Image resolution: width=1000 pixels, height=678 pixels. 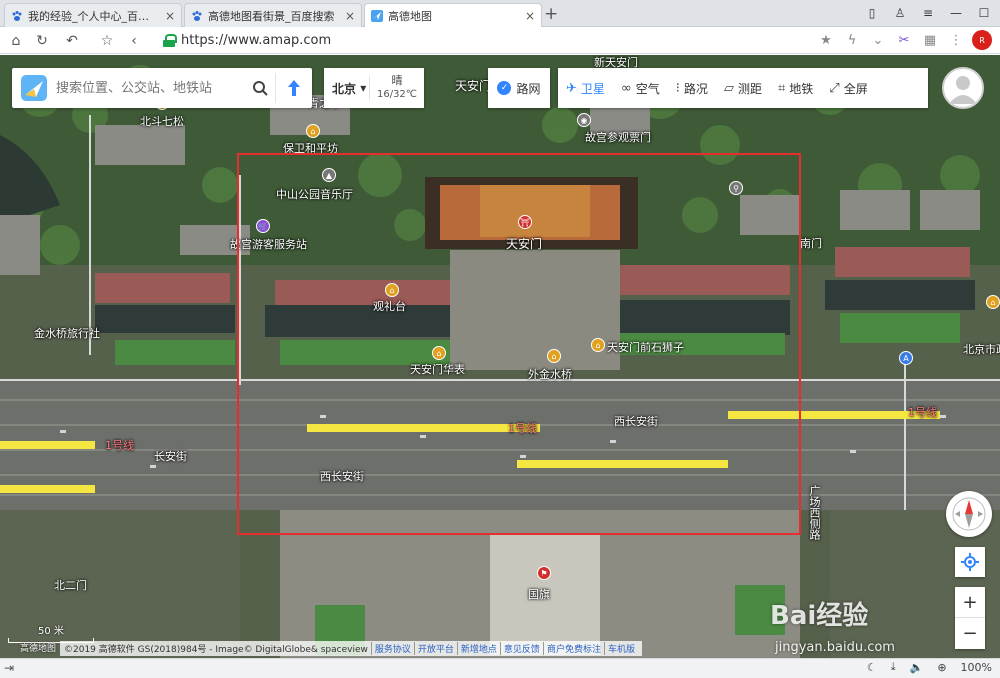 I want to click on zoom-icon: ⊕, so click(x=941, y=667).